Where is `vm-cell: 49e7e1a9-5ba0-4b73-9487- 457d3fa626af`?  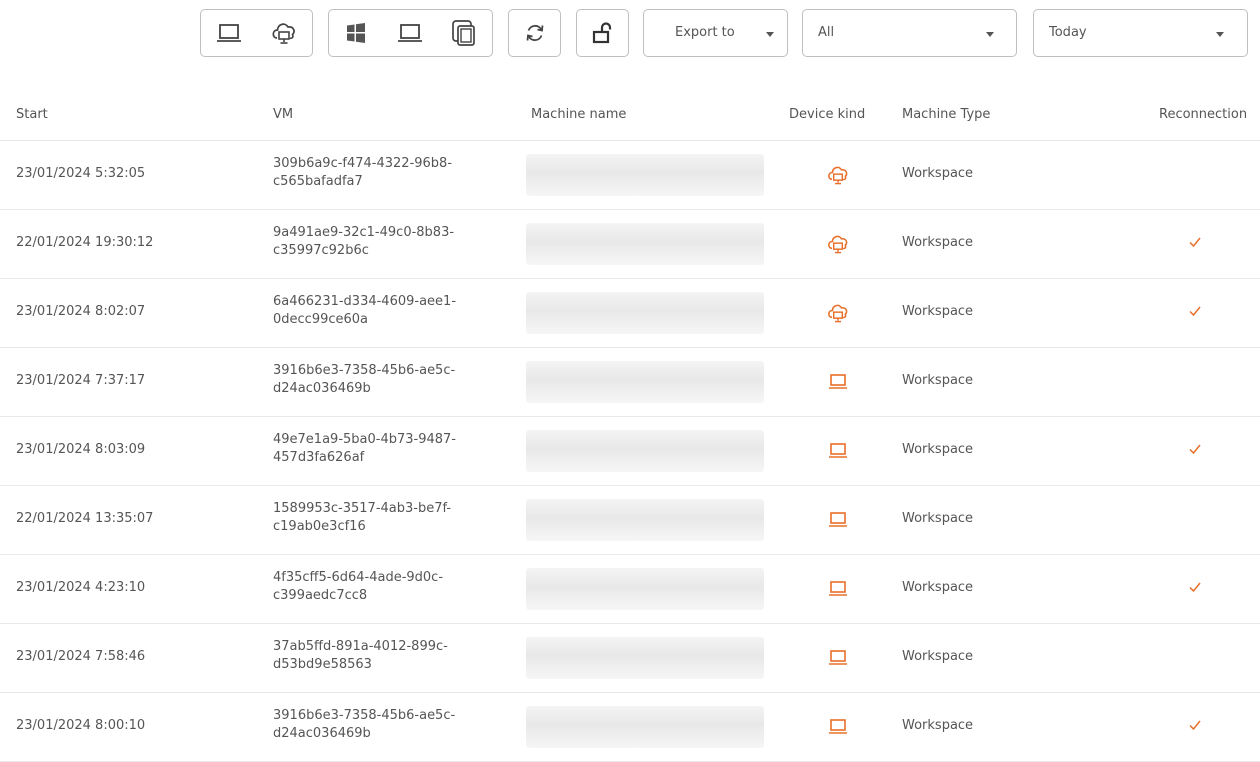 vm-cell: 49e7e1a9-5ba0-4b73-9487- 457d3fa626af is located at coordinates (383, 449).